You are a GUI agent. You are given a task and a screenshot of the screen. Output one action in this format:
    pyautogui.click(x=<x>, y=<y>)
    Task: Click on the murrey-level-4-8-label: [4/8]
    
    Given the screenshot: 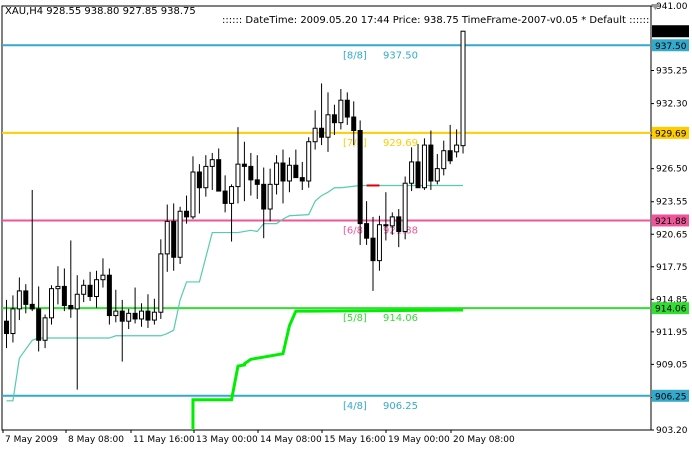 What is the action you would take?
    pyautogui.click(x=355, y=406)
    